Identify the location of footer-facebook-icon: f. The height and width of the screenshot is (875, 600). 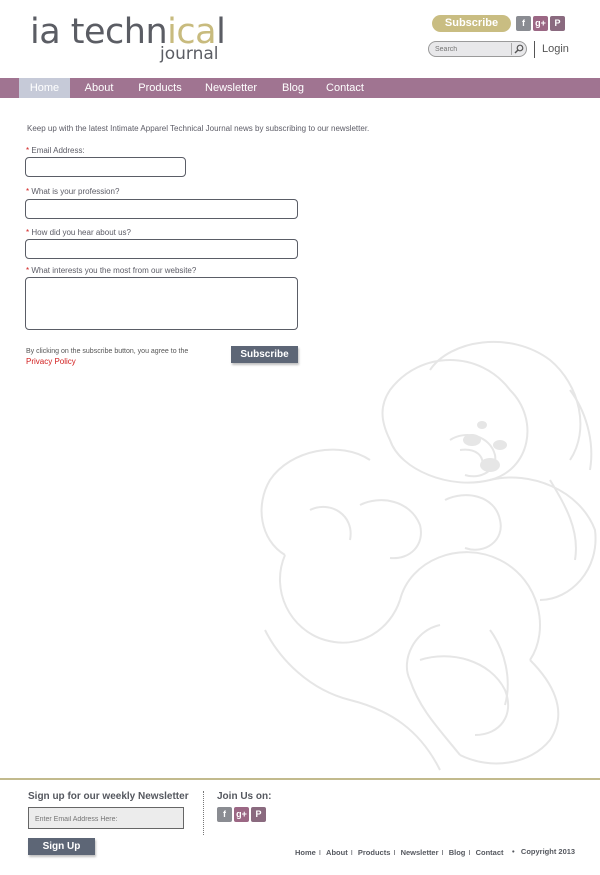
(224, 814).